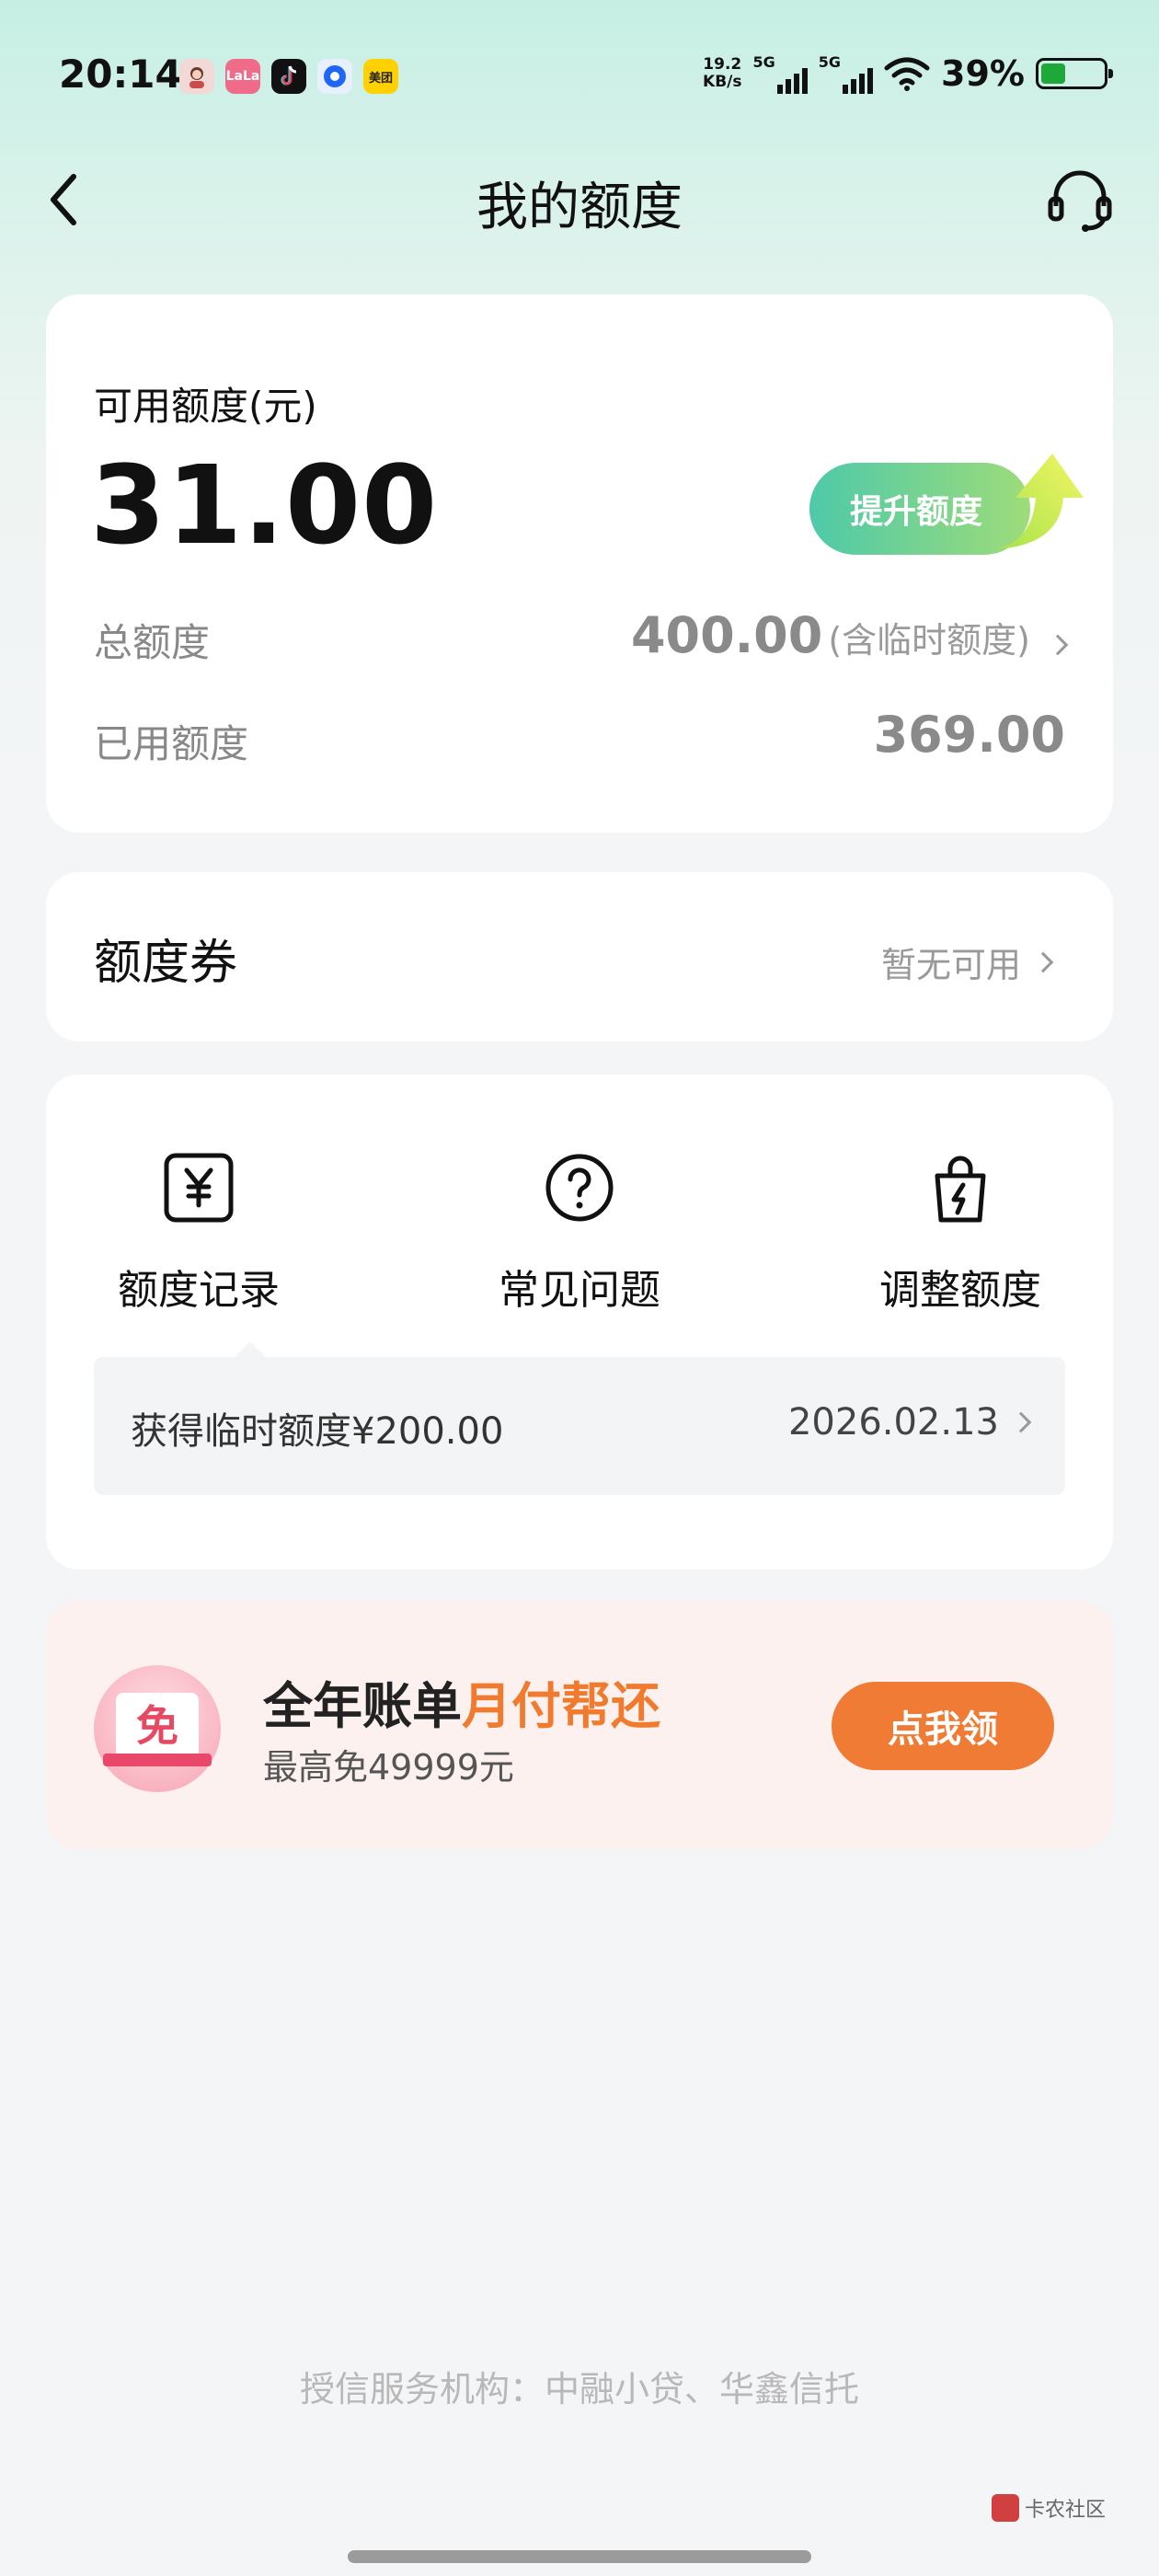  Describe the element at coordinates (380, 76) in the screenshot. I see `meituan-app-icon: 美团` at that location.